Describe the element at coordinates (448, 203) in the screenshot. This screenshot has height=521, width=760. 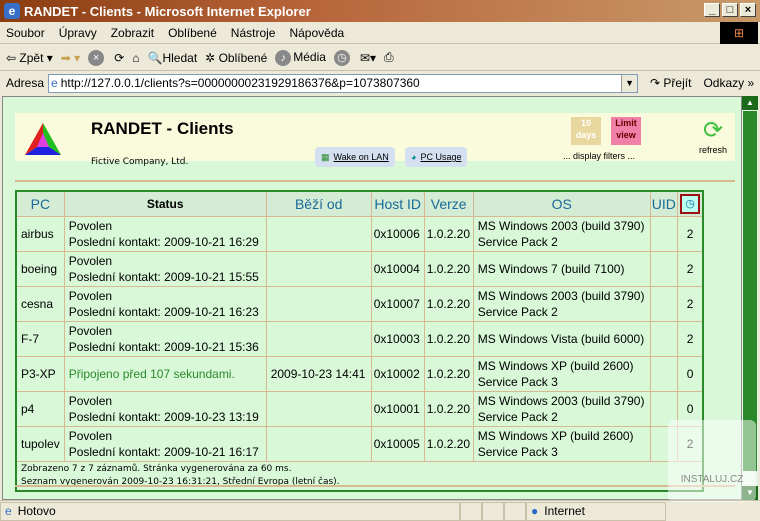
I see `col-version: Verze` at that location.